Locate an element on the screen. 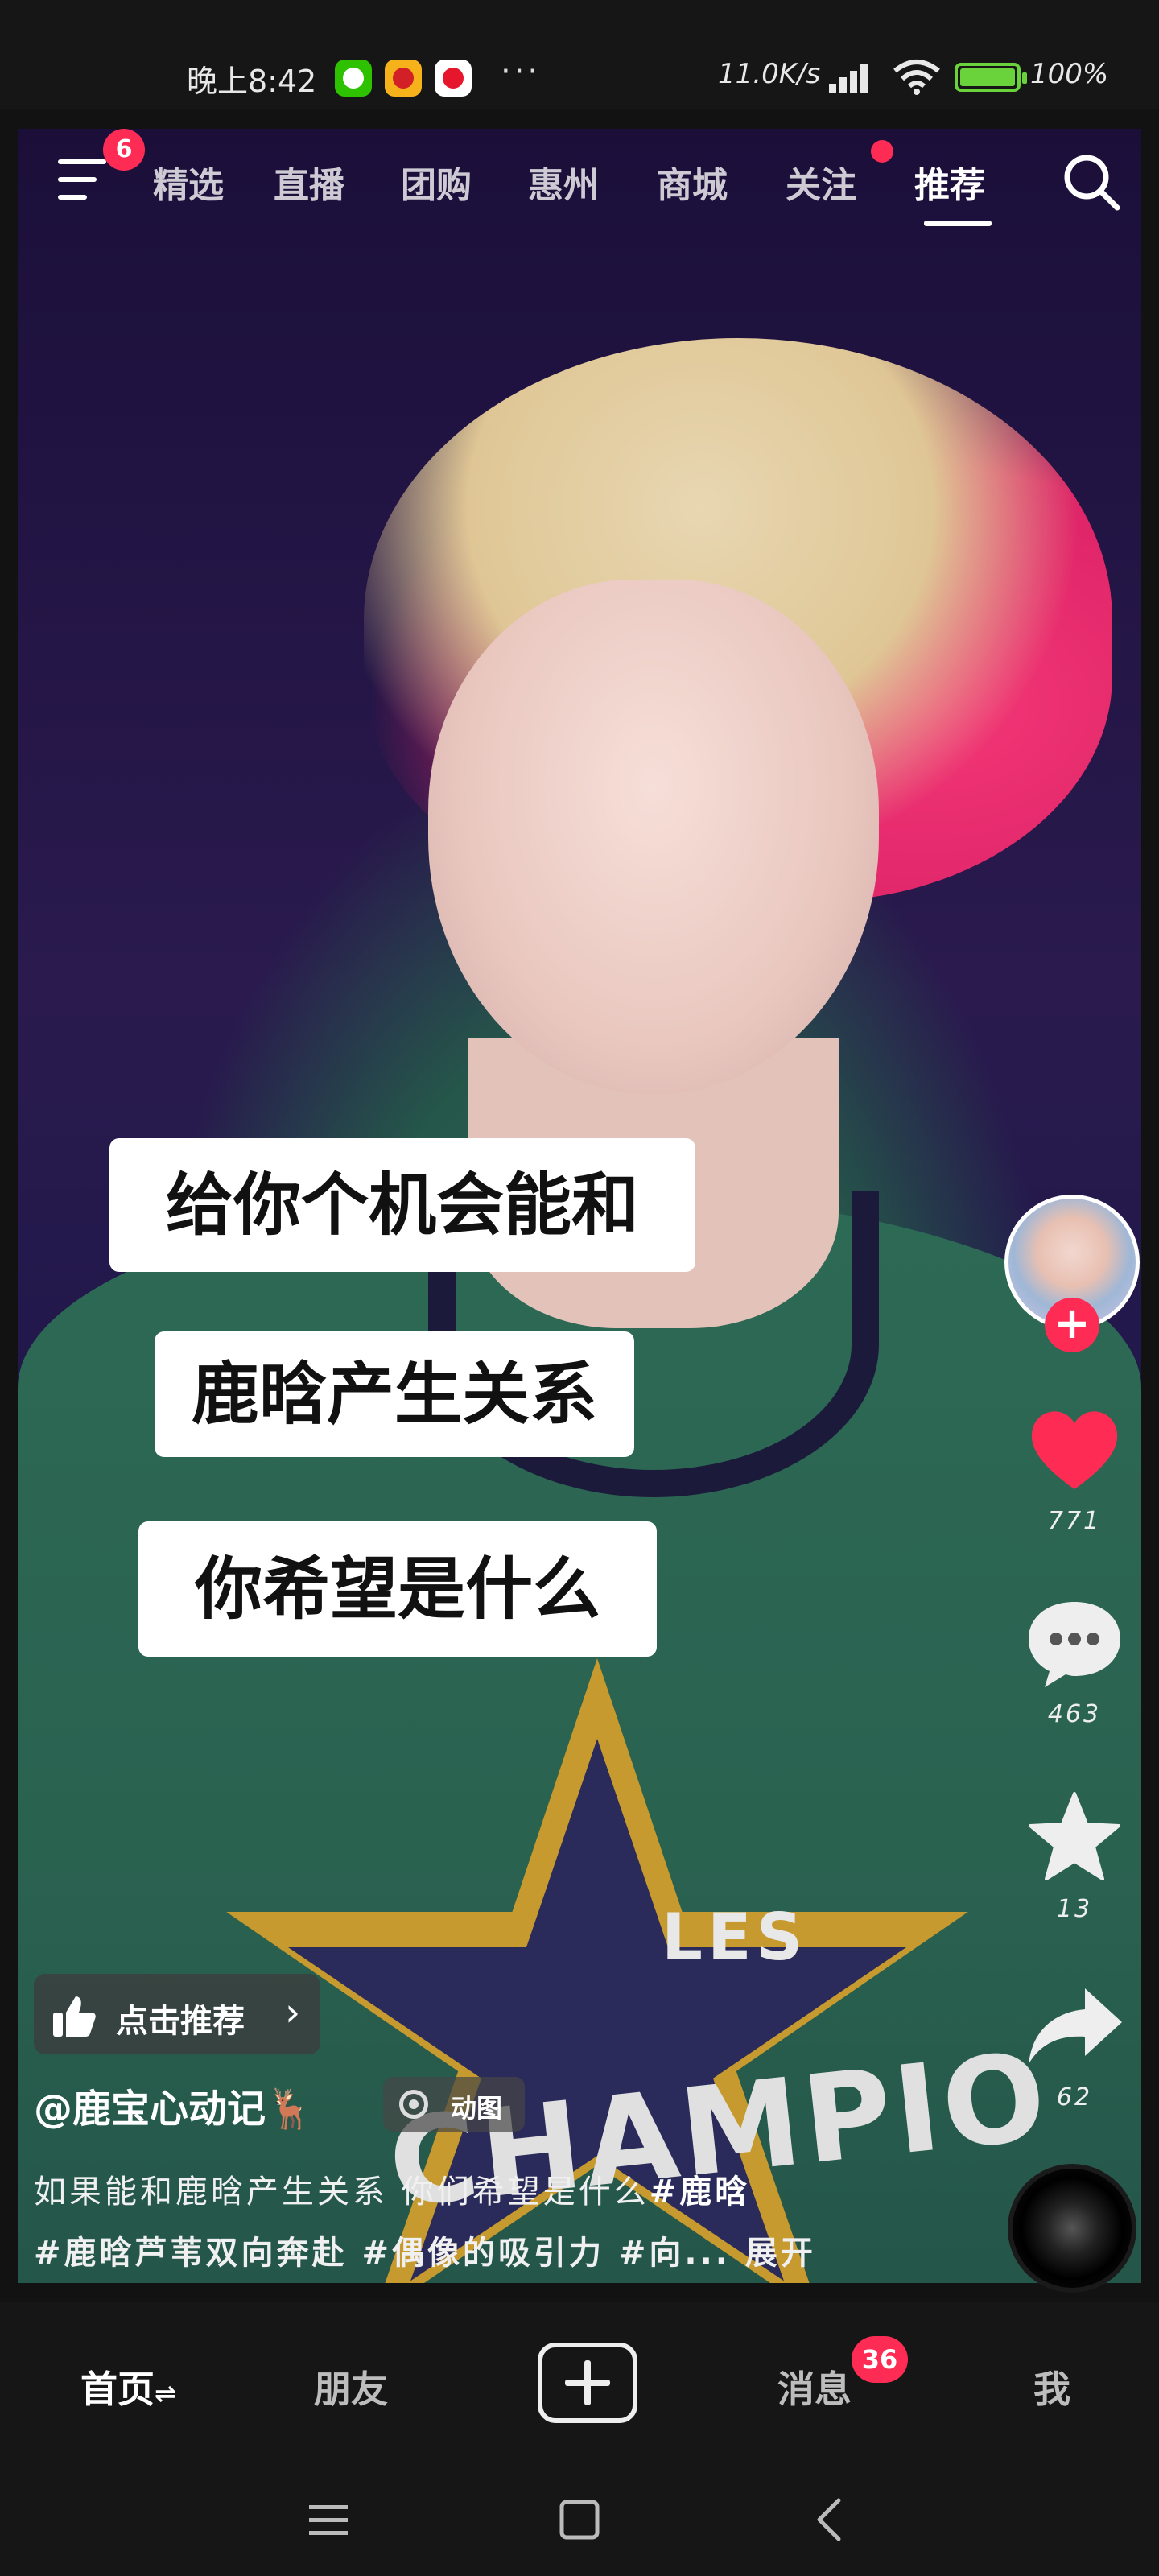  comment-count: 463 is located at coordinates (1074, 1714).